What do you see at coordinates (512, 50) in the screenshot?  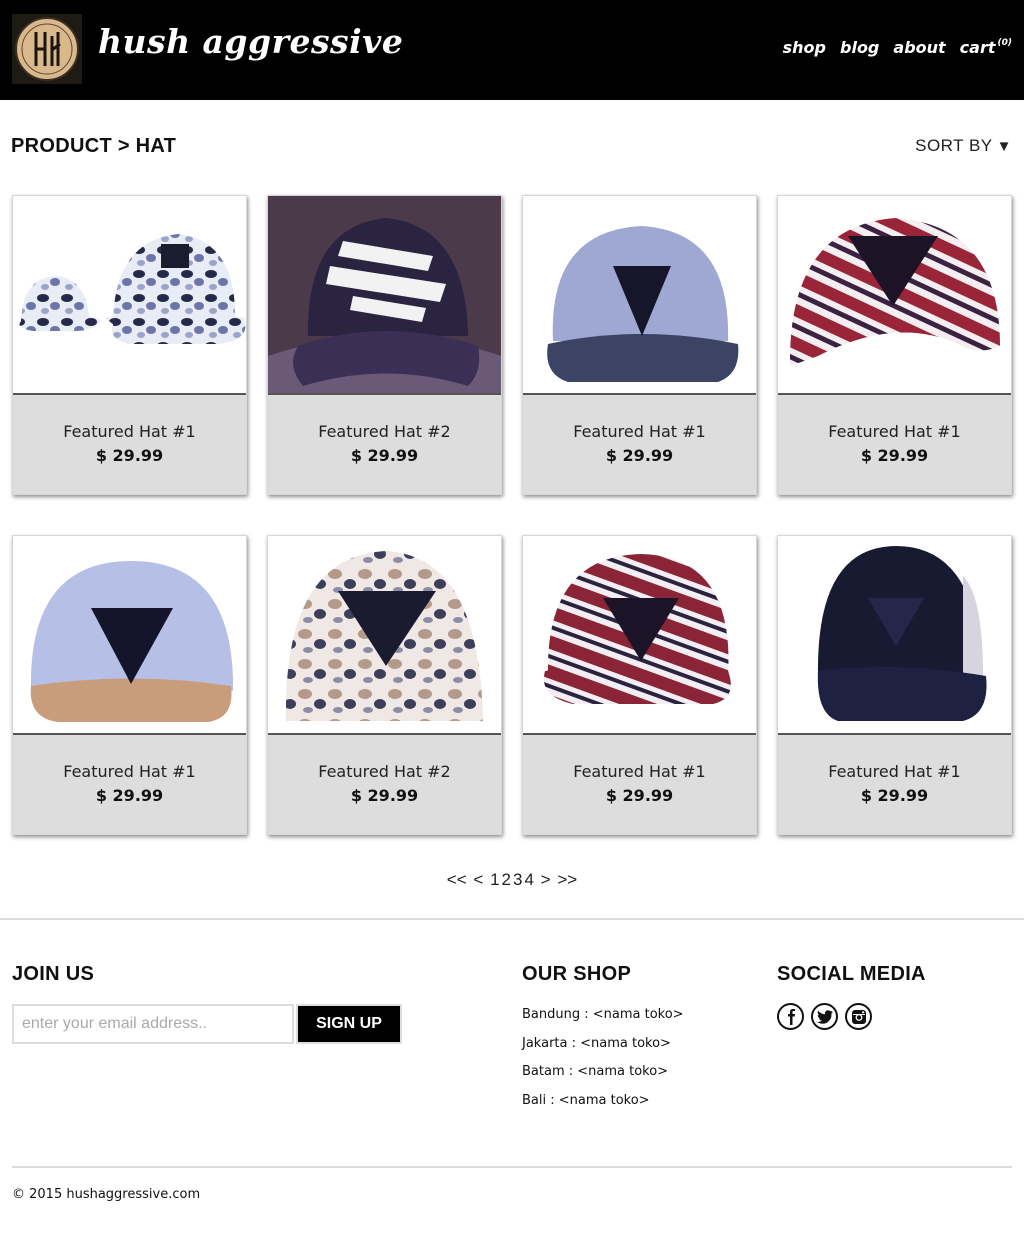 I see `site-header: hush aggressive shop blog about cart (0)` at bounding box center [512, 50].